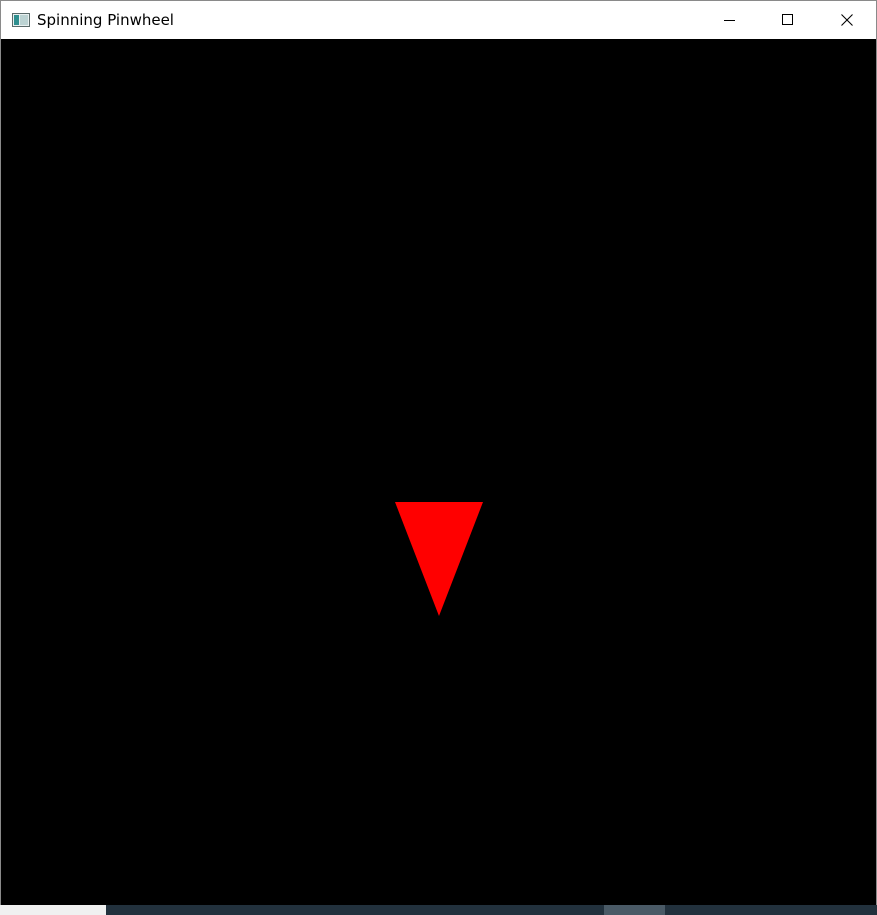 Image resolution: width=877 pixels, height=915 pixels. I want to click on minimize-icon, so click(730, 20).